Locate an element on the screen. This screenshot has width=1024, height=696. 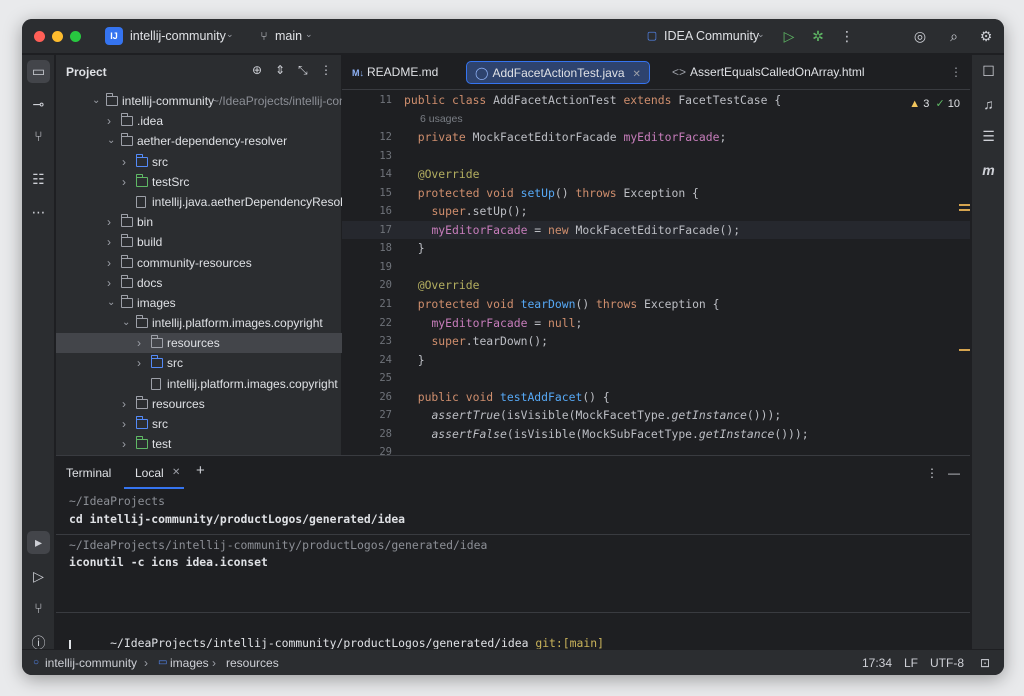
file-encoding: UTF-8 is located at coordinates (947, 663).